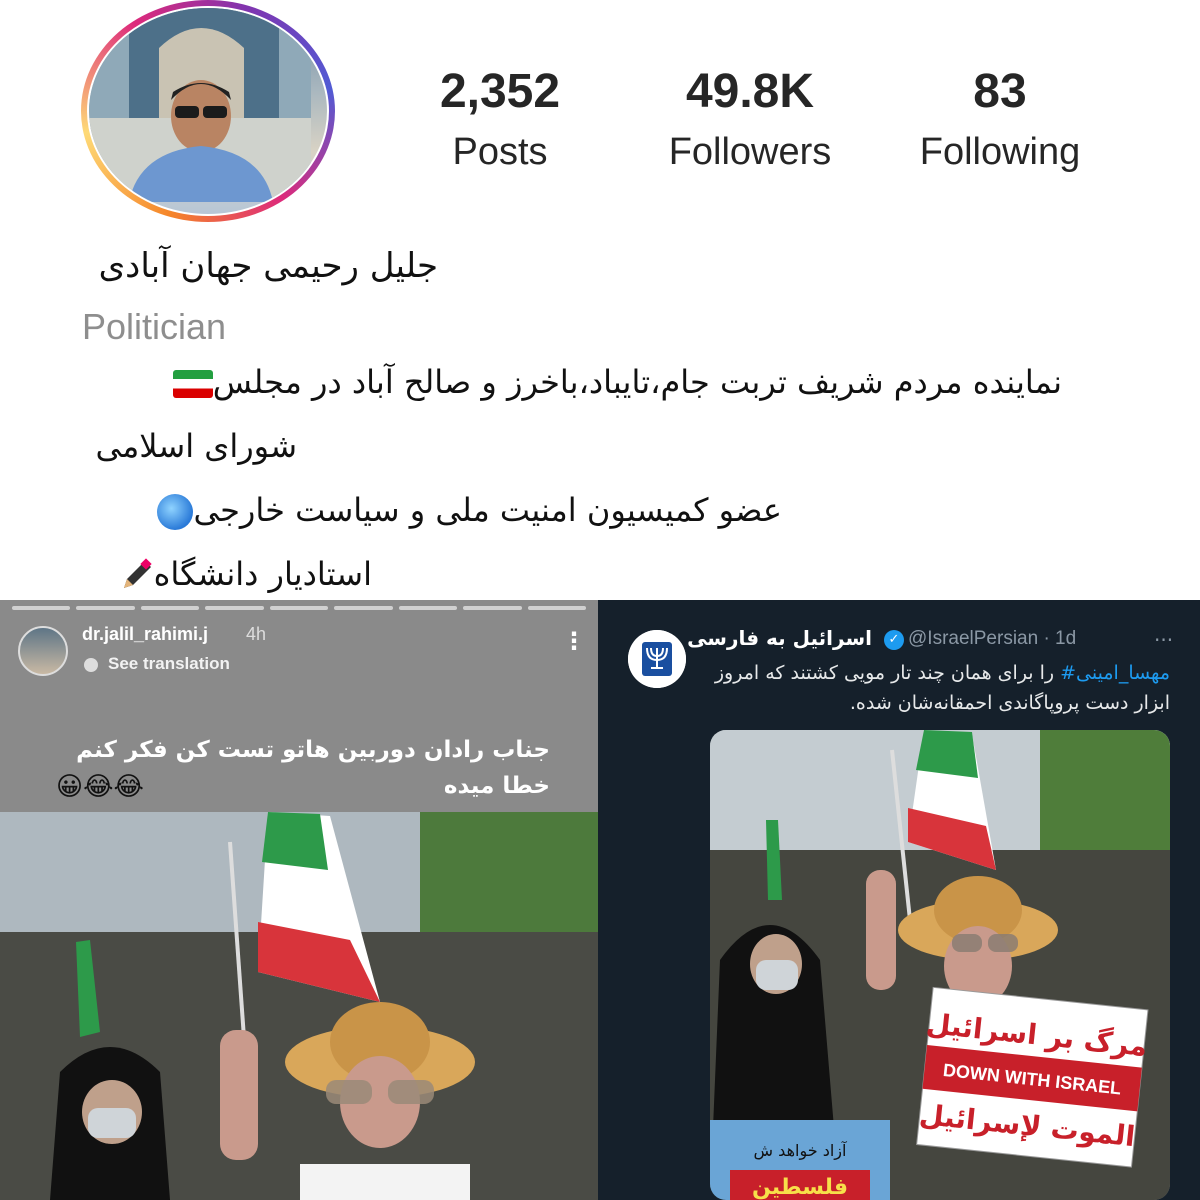 The height and width of the screenshot is (1200, 1200). I want to click on posts-label: Posts, so click(500, 152).